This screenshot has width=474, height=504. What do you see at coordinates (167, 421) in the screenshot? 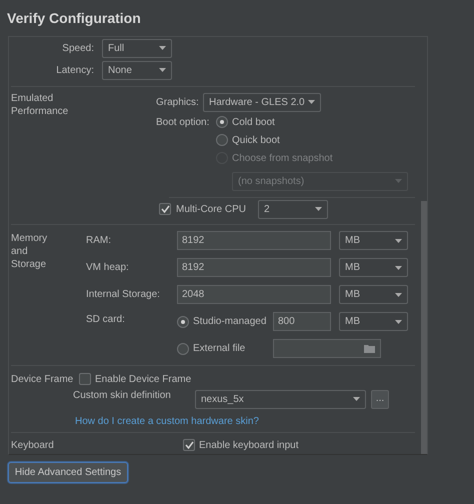
I see `help-link: How do I create a custom hardware skin?` at bounding box center [167, 421].